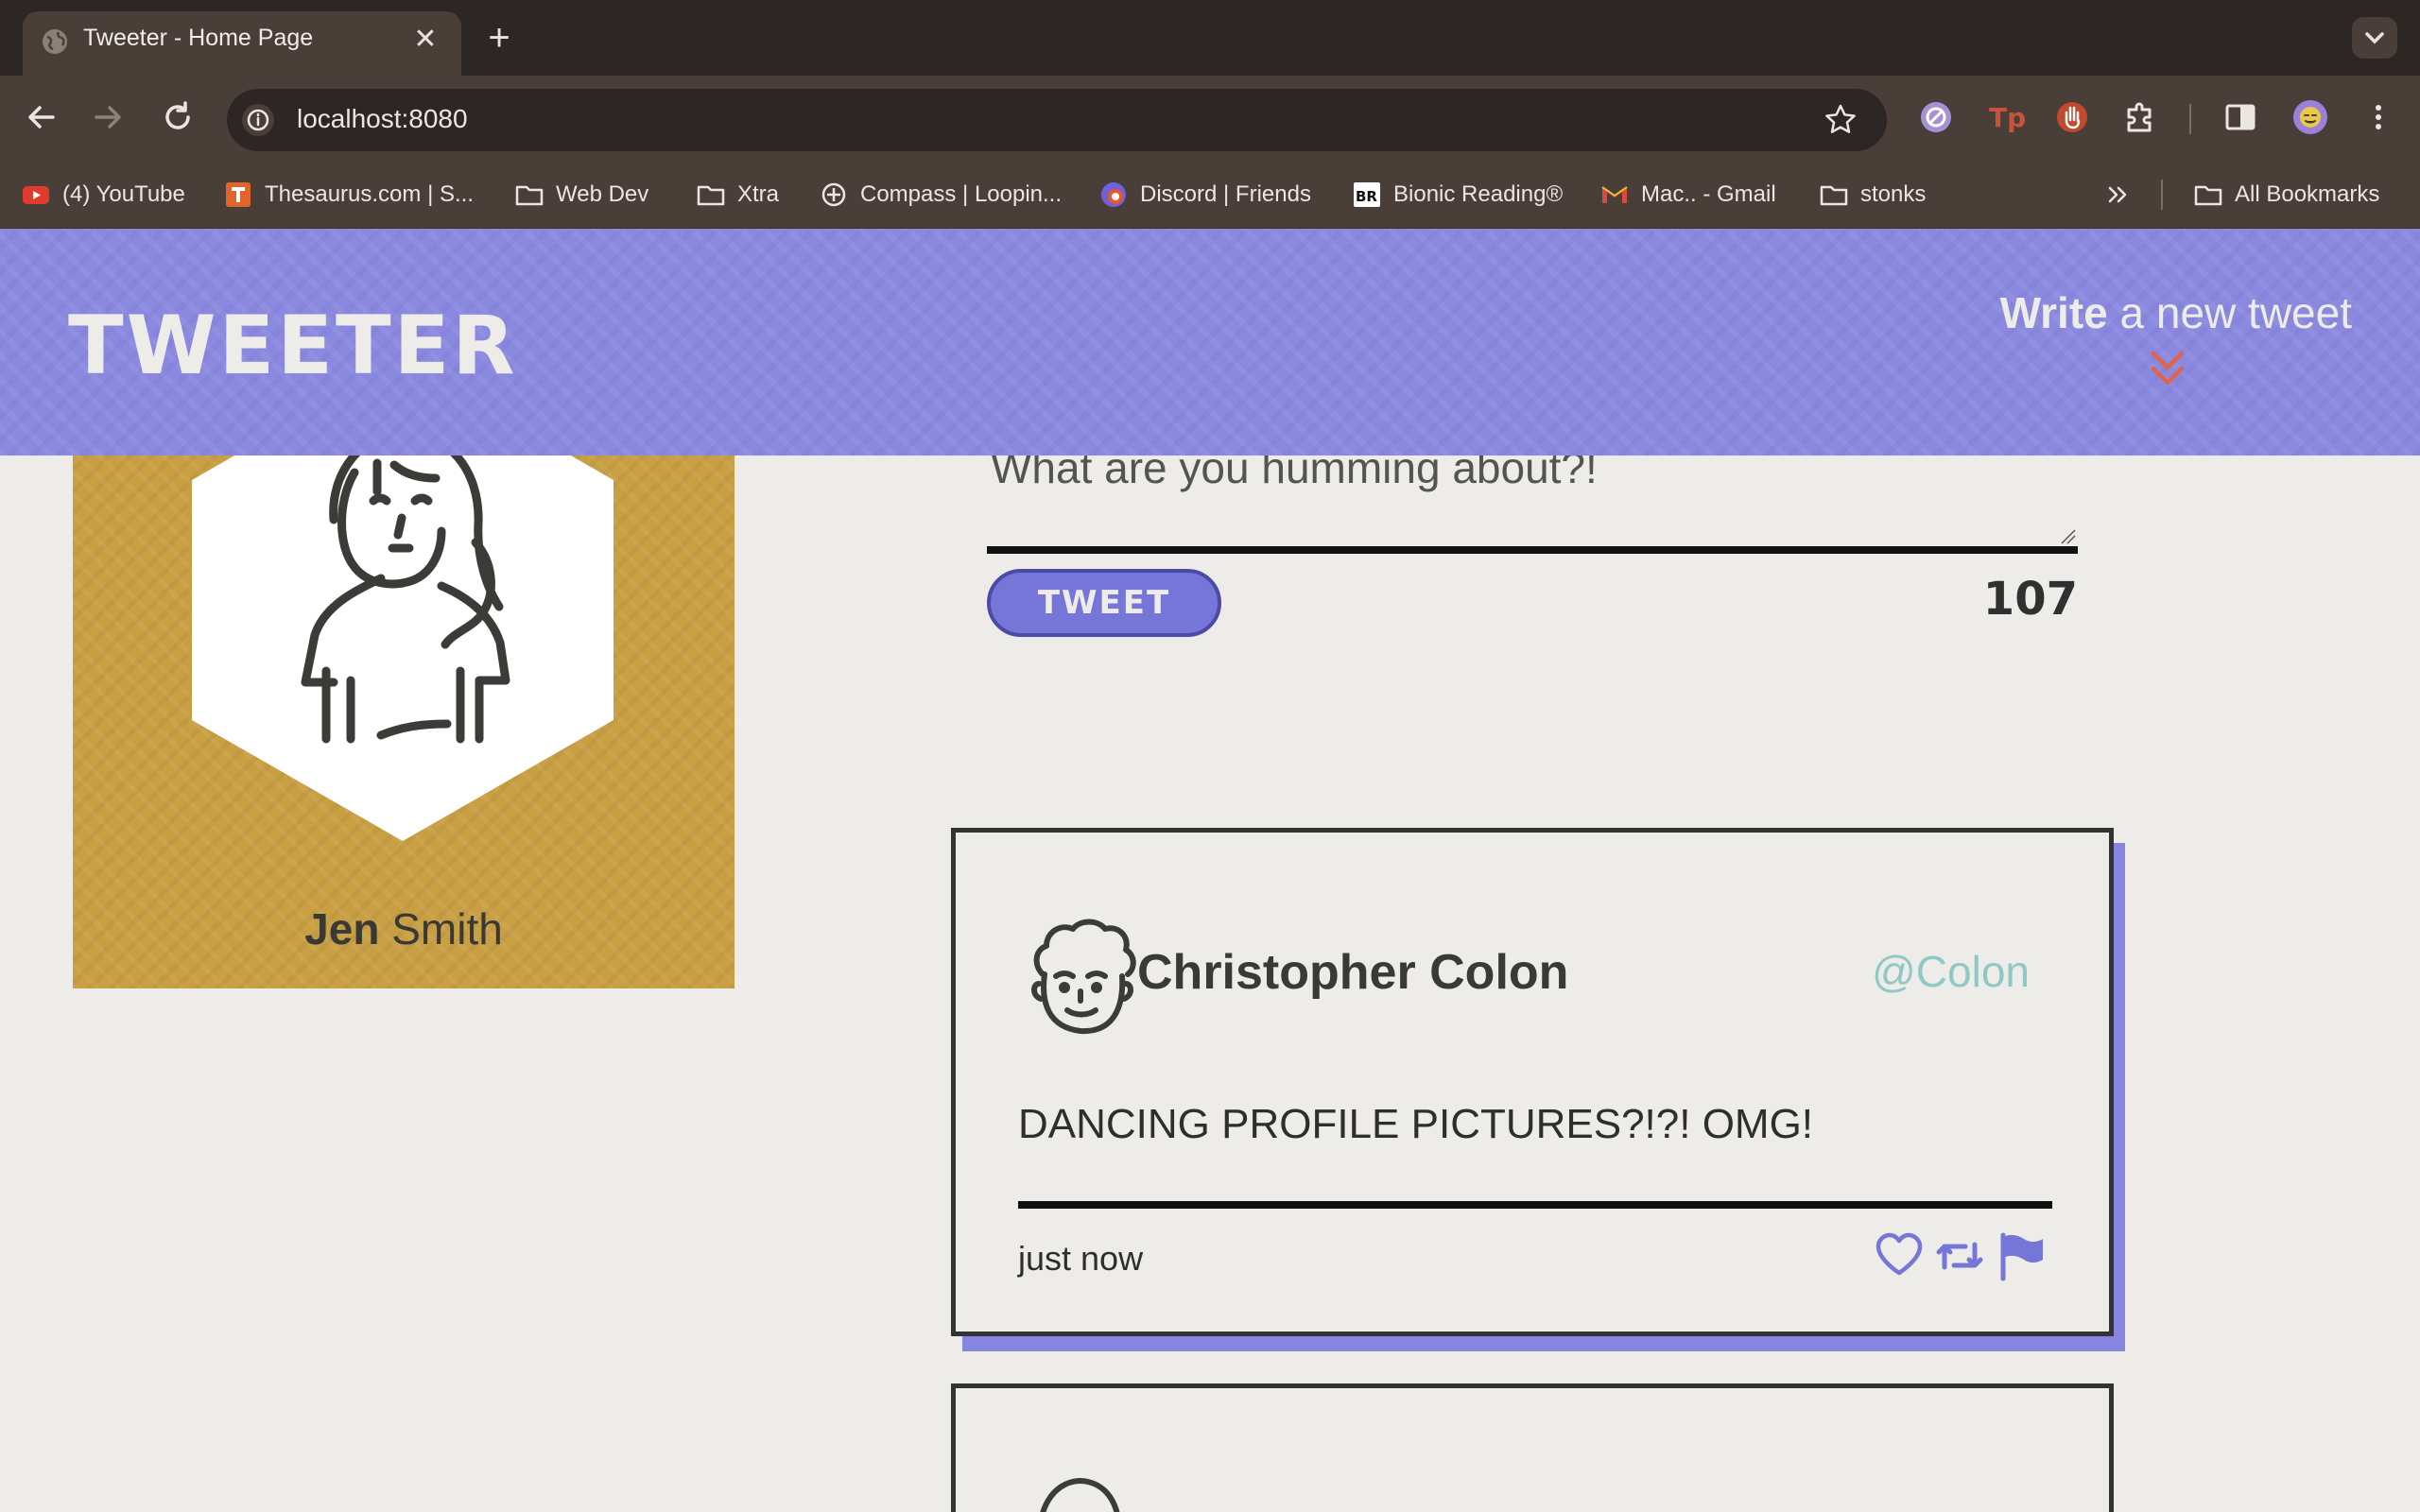 The height and width of the screenshot is (1512, 2420). I want to click on double-chevron-right-icon, so click(2117, 194).